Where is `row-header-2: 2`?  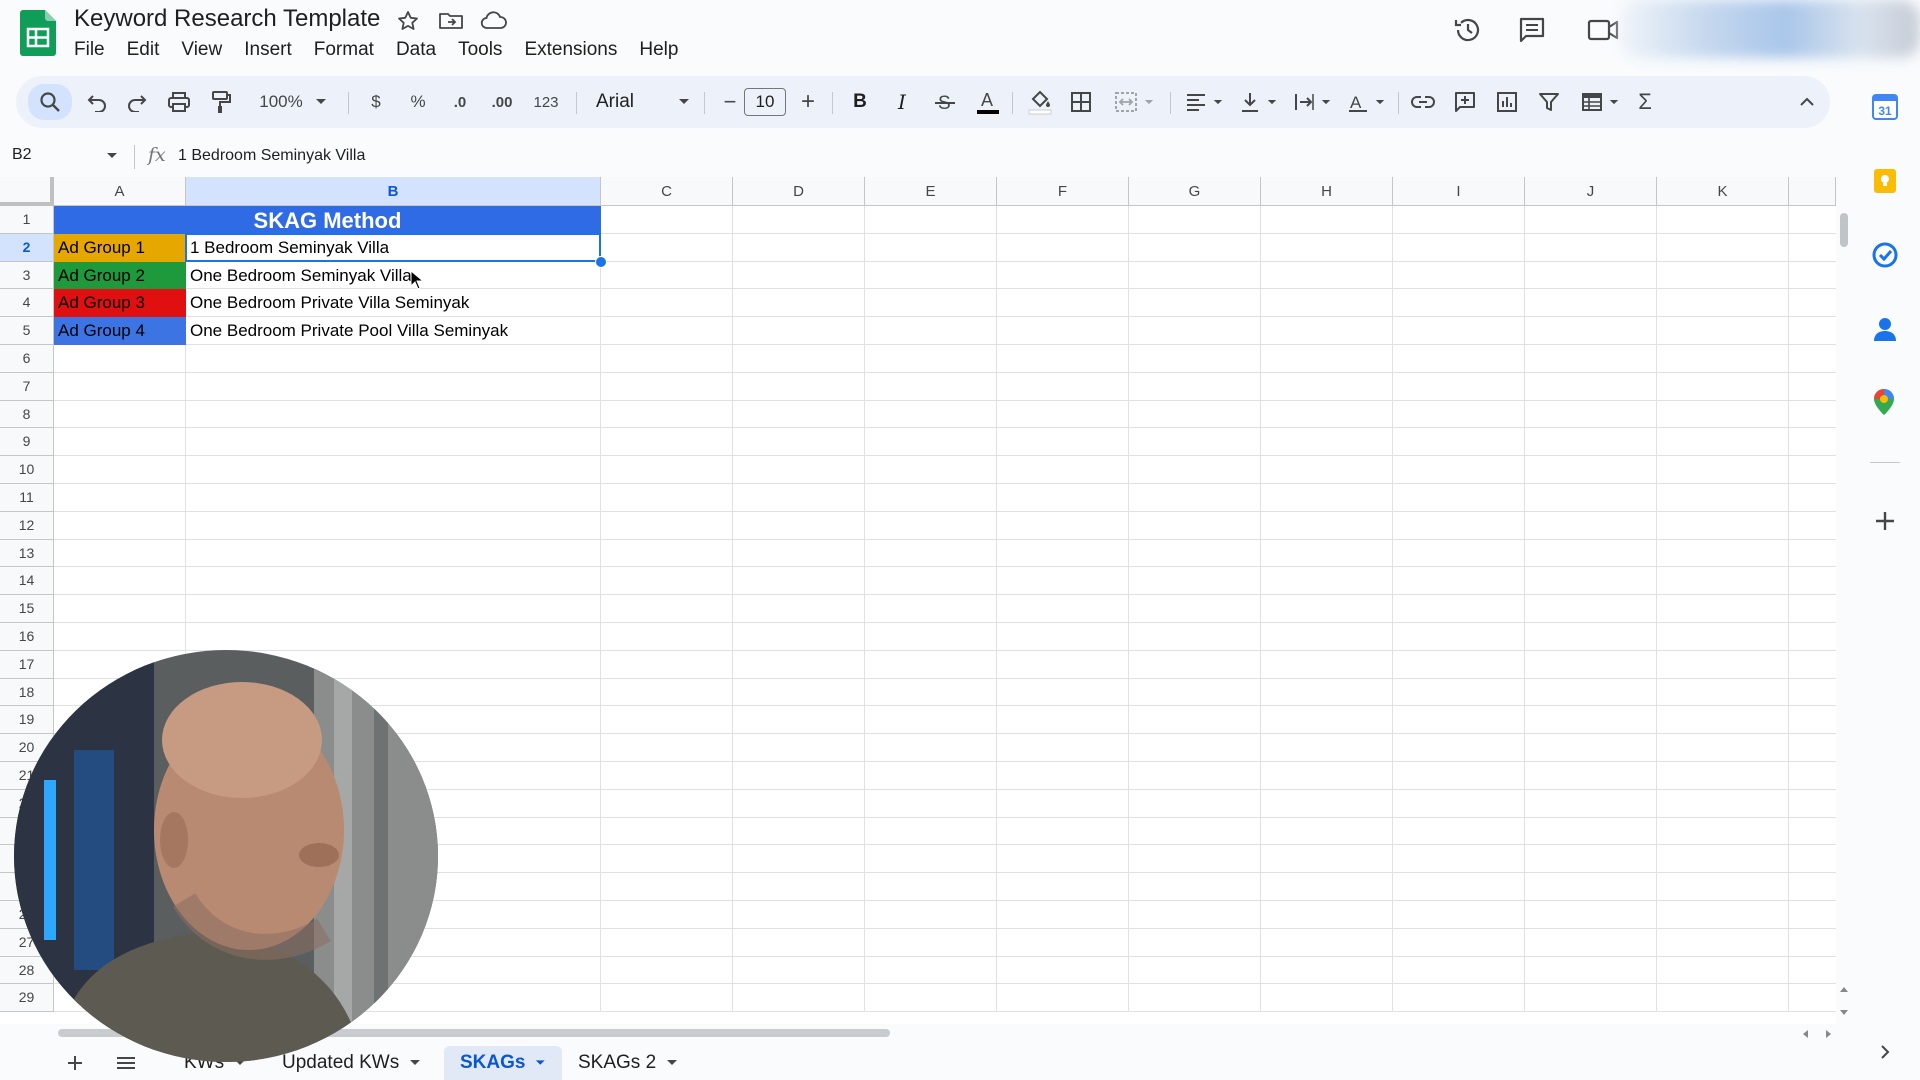 row-header-2: 2 is located at coordinates (27, 247).